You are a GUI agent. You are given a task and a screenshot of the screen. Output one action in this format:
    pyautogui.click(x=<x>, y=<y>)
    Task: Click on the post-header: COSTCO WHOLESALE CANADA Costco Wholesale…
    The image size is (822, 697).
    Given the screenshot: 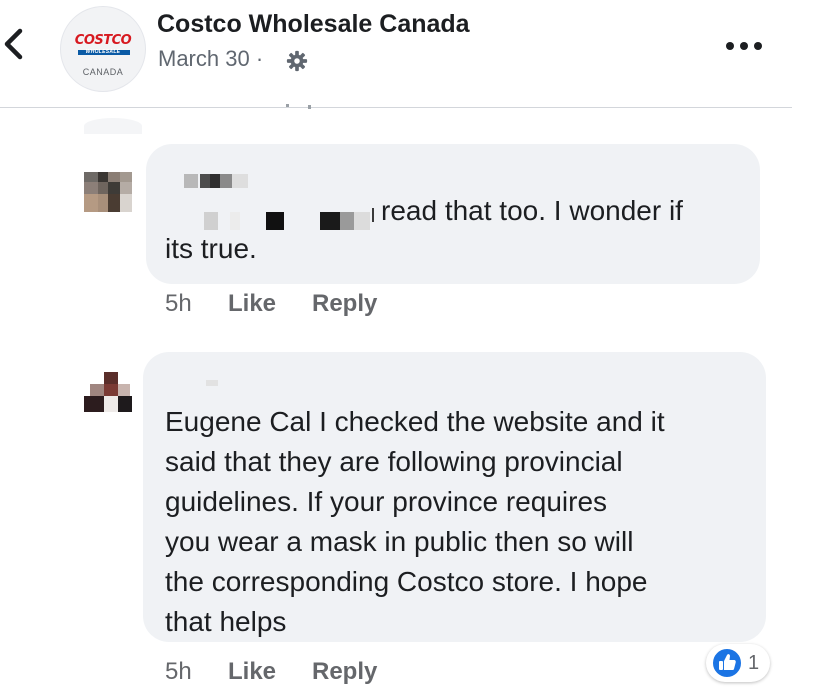 What is the action you would take?
    pyautogui.click(x=396, y=54)
    